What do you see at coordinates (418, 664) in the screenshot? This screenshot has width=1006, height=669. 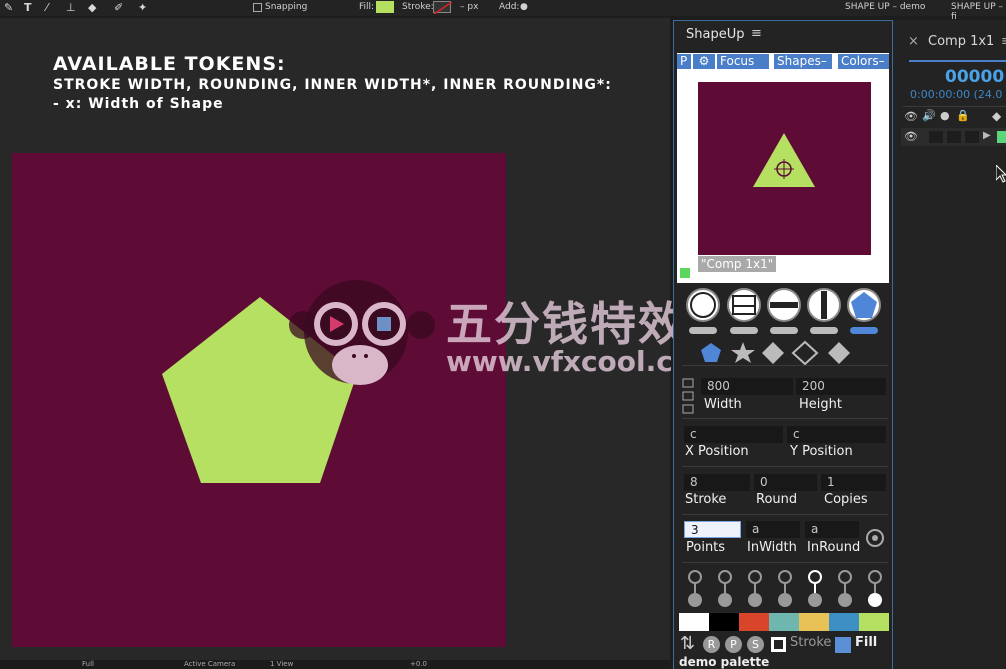 I see `exposure-value: +0.0` at bounding box center [418, 664].